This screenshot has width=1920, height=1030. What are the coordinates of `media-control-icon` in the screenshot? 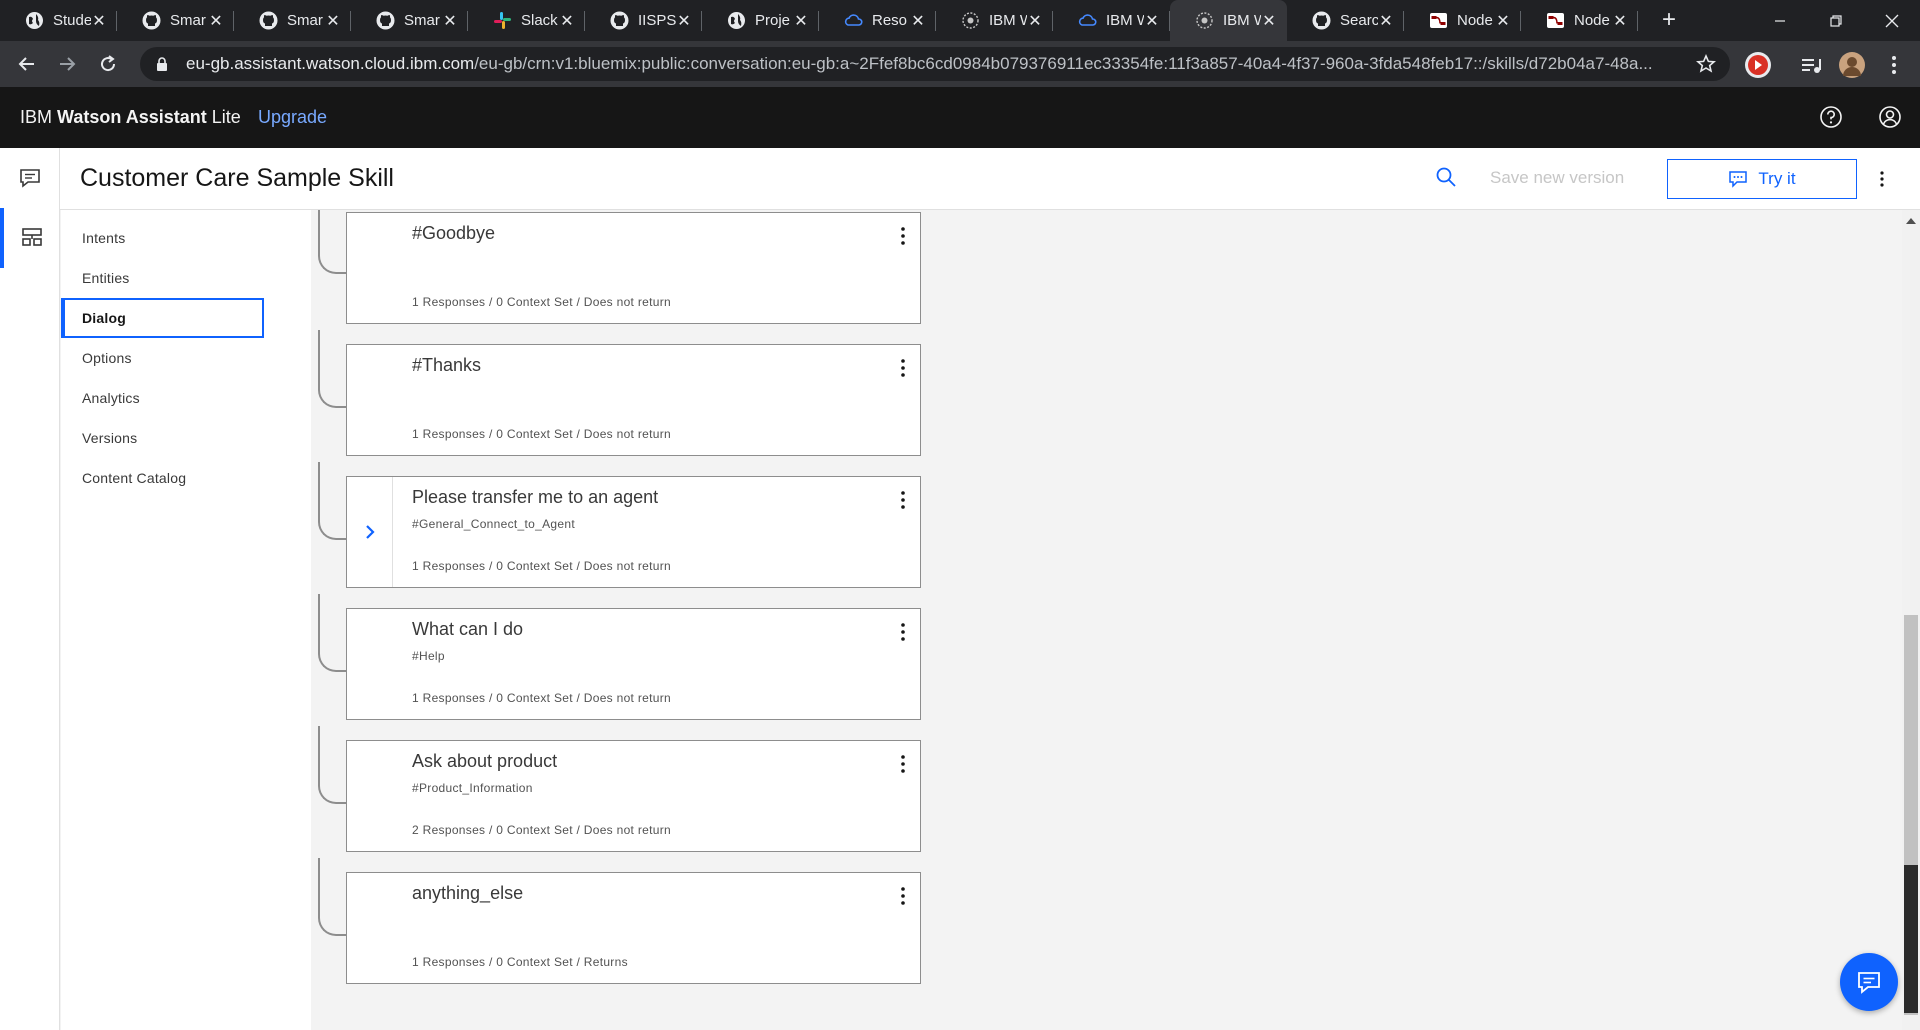 It's located at (1811, 65).